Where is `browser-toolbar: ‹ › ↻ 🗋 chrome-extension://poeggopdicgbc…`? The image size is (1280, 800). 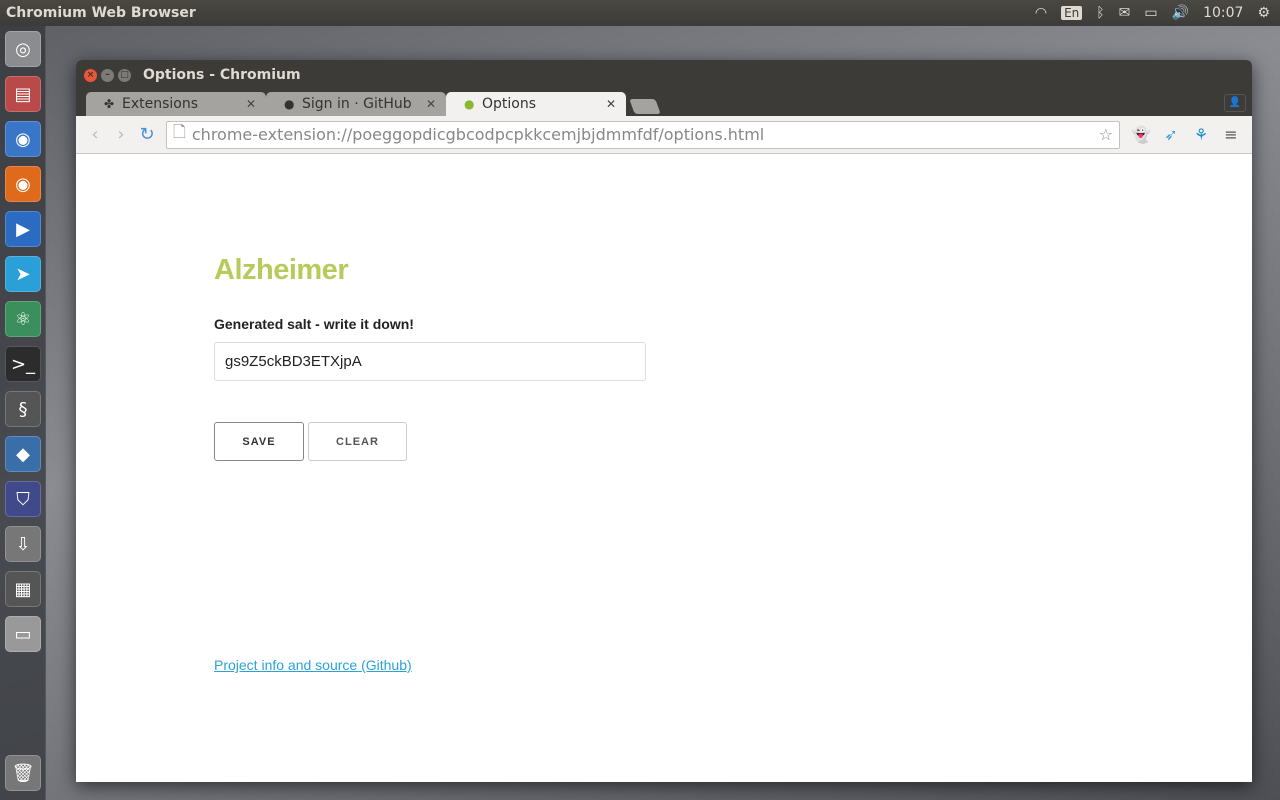 browser-toolbar: ‹ › ↻ 🗋 chrome-extension://poeggopdicgbc… is located at coordinates (664, 135).